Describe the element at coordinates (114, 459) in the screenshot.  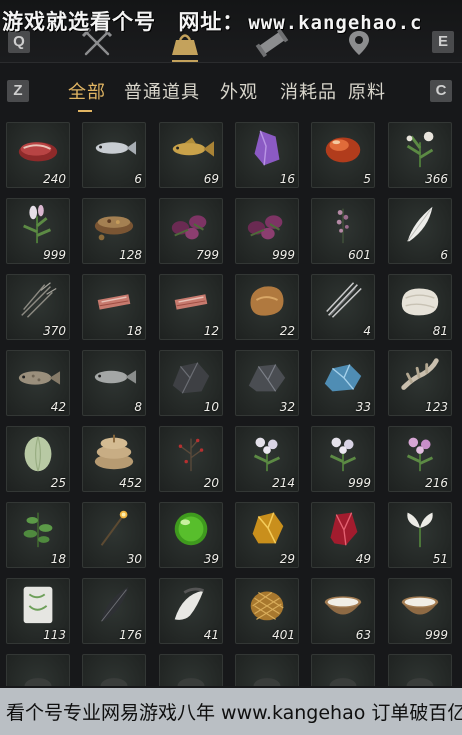
I see `inventory-slot: 452` at that location.